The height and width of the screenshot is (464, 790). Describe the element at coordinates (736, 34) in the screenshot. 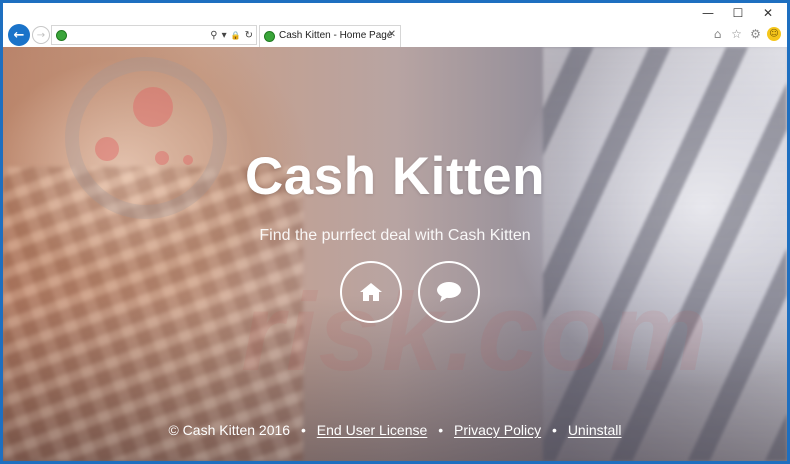

I see `star-icon: ☆` at that location.